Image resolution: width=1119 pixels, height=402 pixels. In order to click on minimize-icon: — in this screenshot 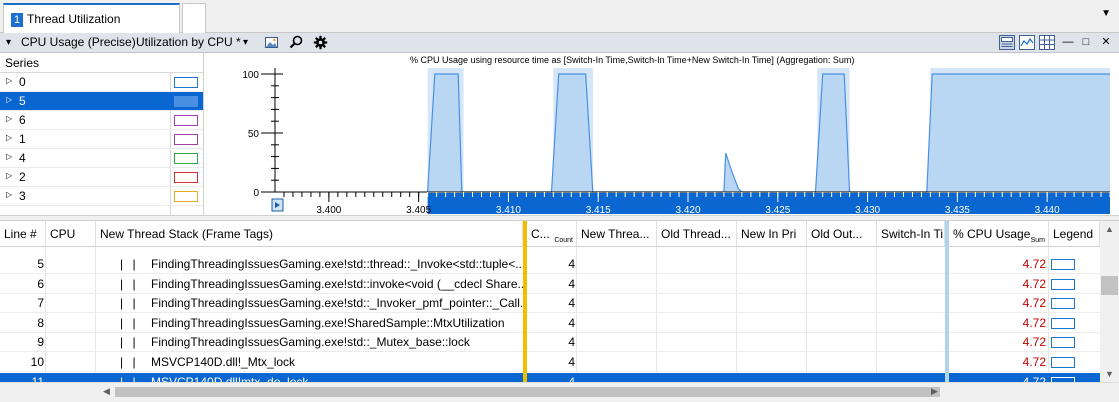, I will do `click(1068, 42)`.